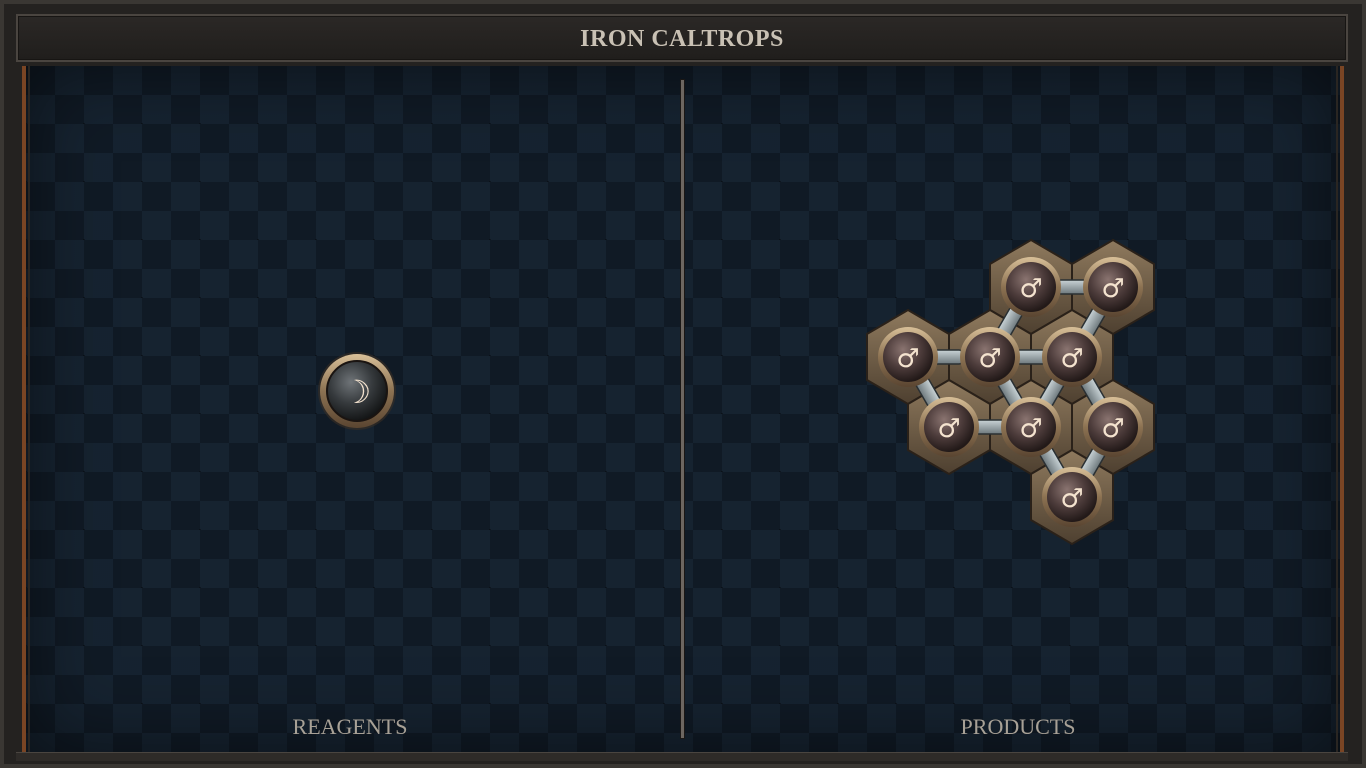 Image resolution: width=1366 pixels, height=768 pixels. Describe the element at coordinates (1018, 726) in the screenshot. I see `products-label: PRODUCTS` at that location.